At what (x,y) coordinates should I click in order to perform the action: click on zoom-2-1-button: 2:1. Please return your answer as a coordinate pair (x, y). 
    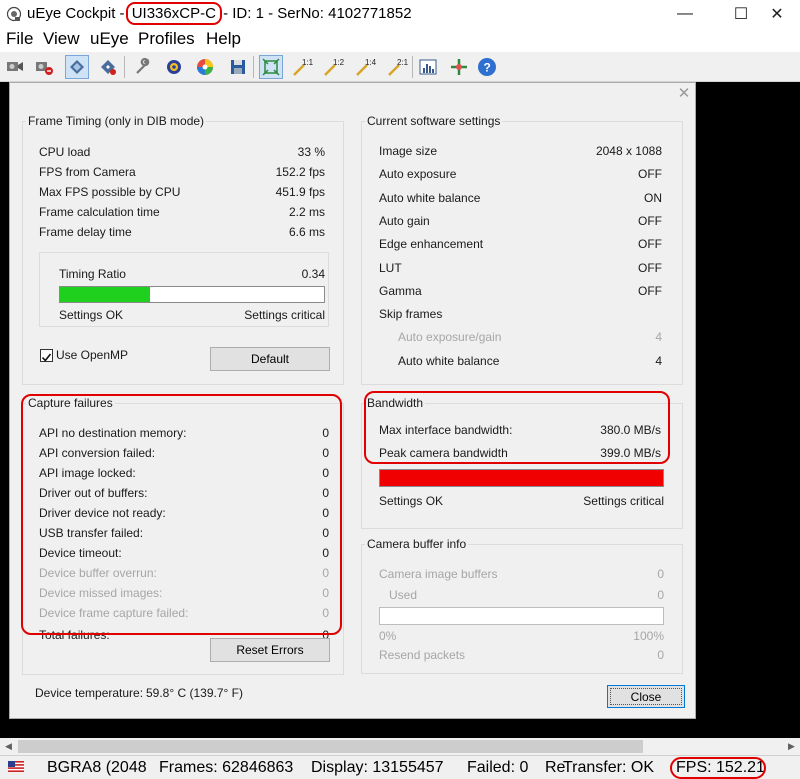
    Looking at the image, I should click on (397, 67).